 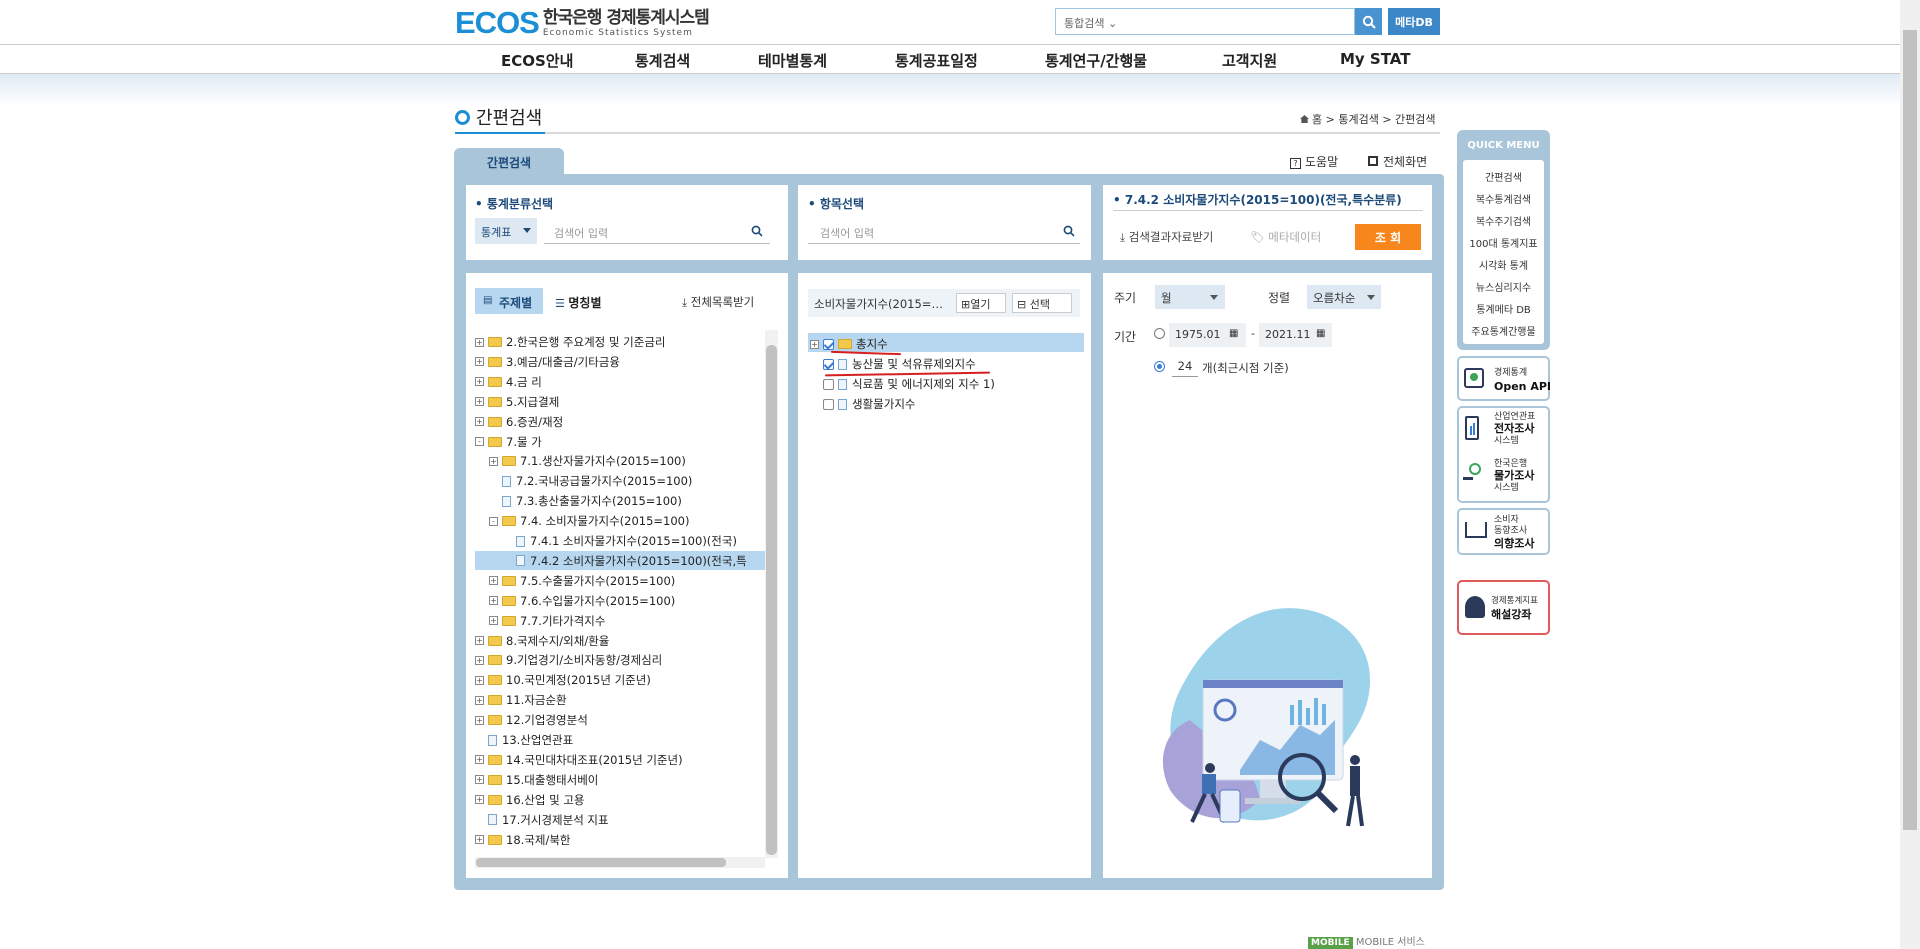 I want to click on tree-node: +12.기업경영분석, so click(x=531, y=720).